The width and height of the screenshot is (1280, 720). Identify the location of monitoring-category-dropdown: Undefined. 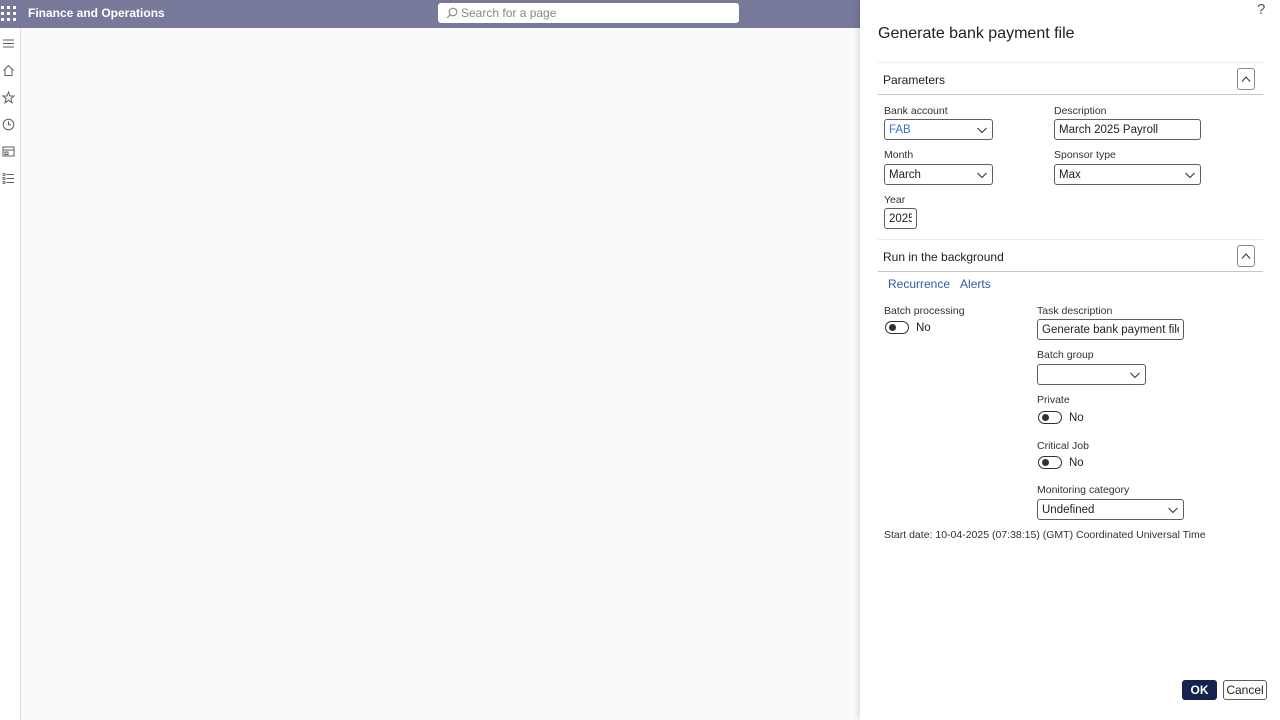
(1110, 509).